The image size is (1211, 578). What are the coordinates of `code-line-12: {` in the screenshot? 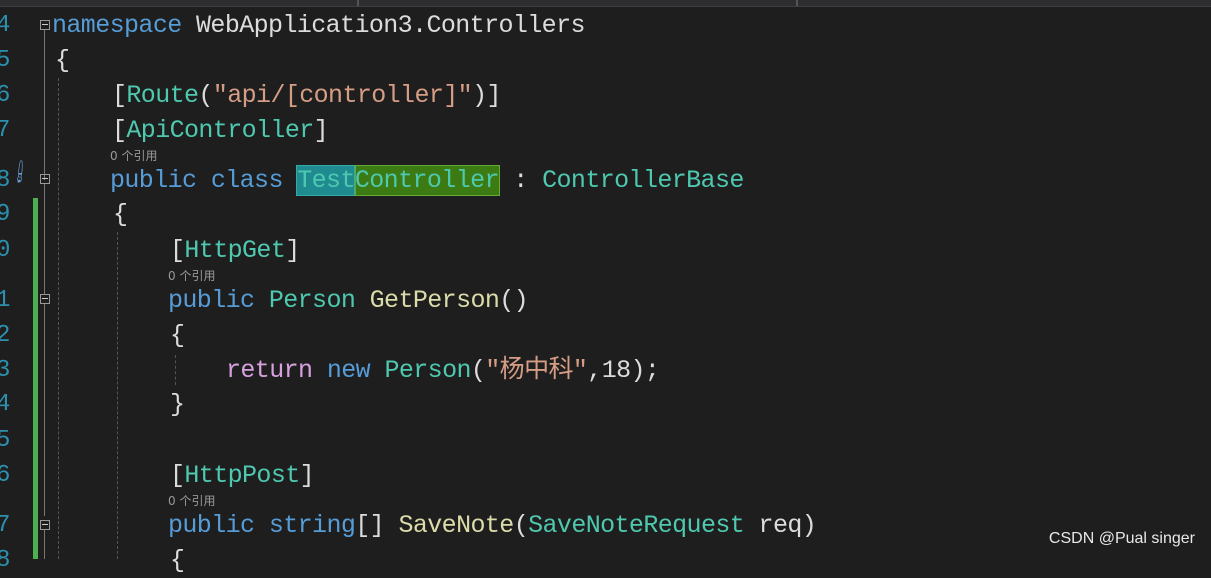 It's located at (177, 335).